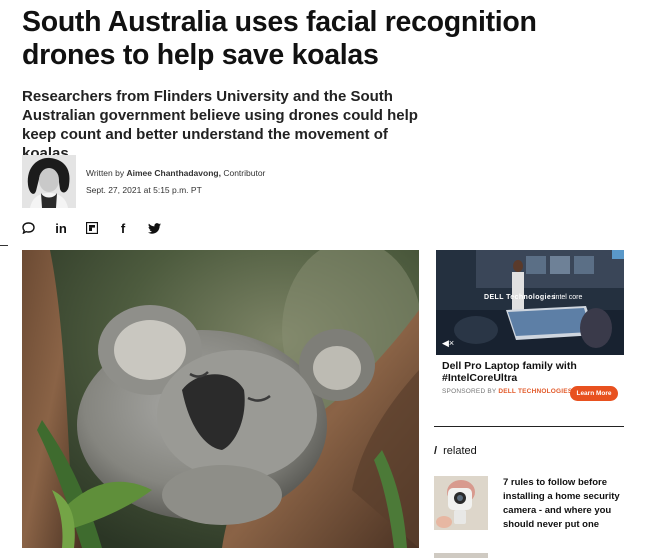 This screenshot has height=558, width=649. Describe the element at coordinates (455, 451) in the screenshot. I see `related-heading: / related` at that location.